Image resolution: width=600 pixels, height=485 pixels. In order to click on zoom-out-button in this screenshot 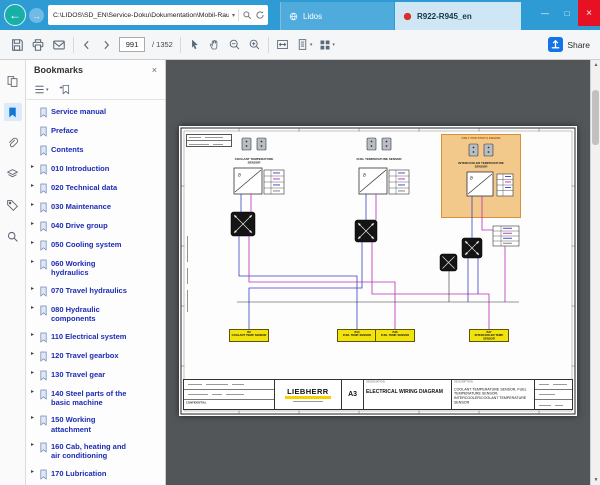, I will do `click(234, 44)`.